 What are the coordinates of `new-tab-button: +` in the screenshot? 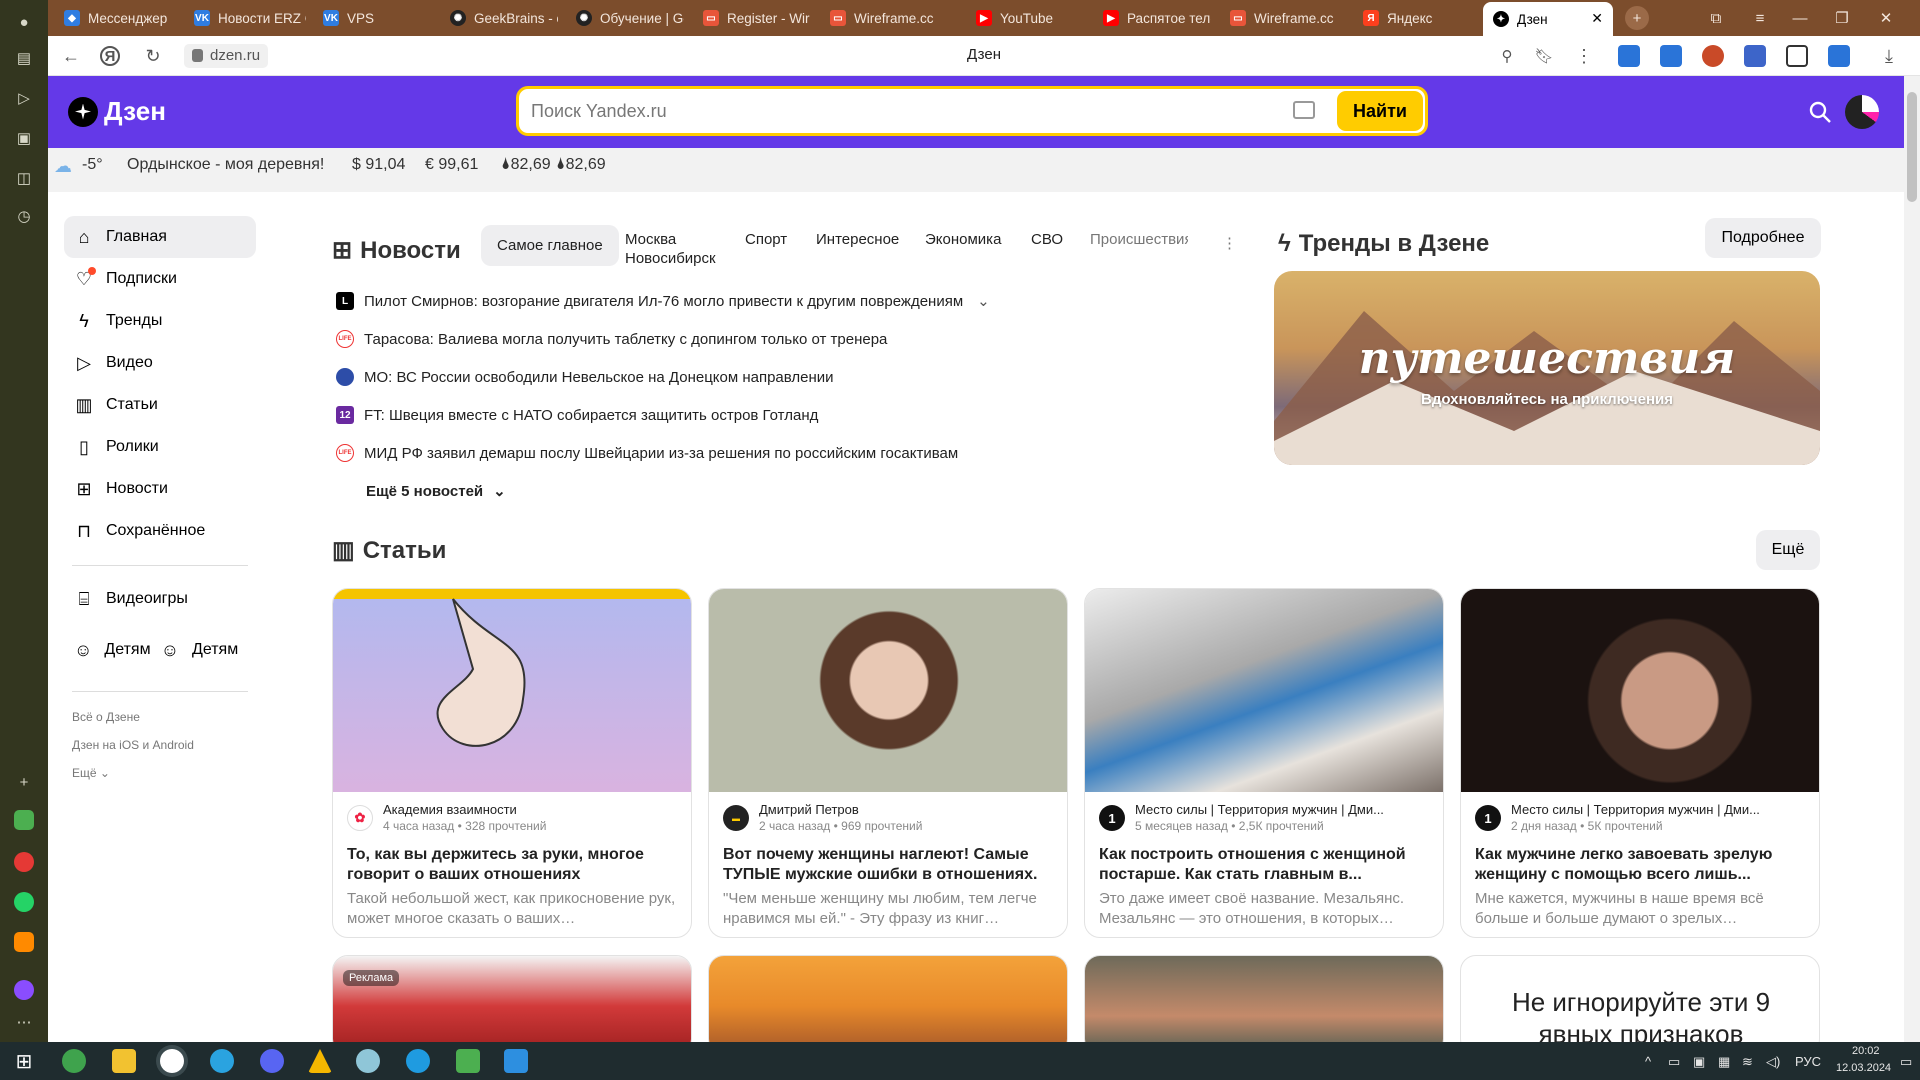 It's located at (1637, 18).